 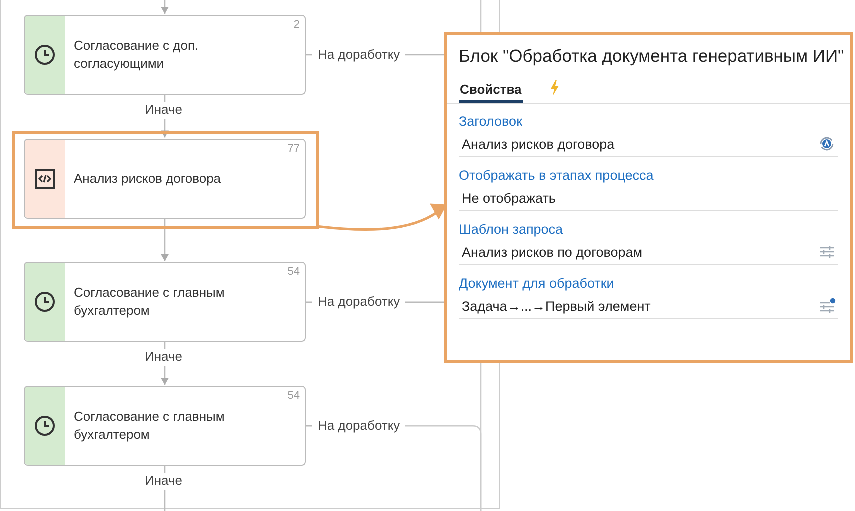 I want to click on process-node: Согласование с доп. согласующими 2, so click(x=165, y=55).